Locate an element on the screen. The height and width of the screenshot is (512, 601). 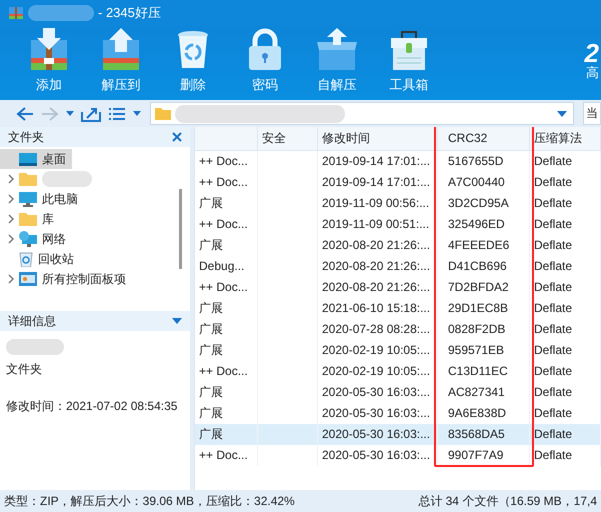
address-field is located at coordinates (362, 113).